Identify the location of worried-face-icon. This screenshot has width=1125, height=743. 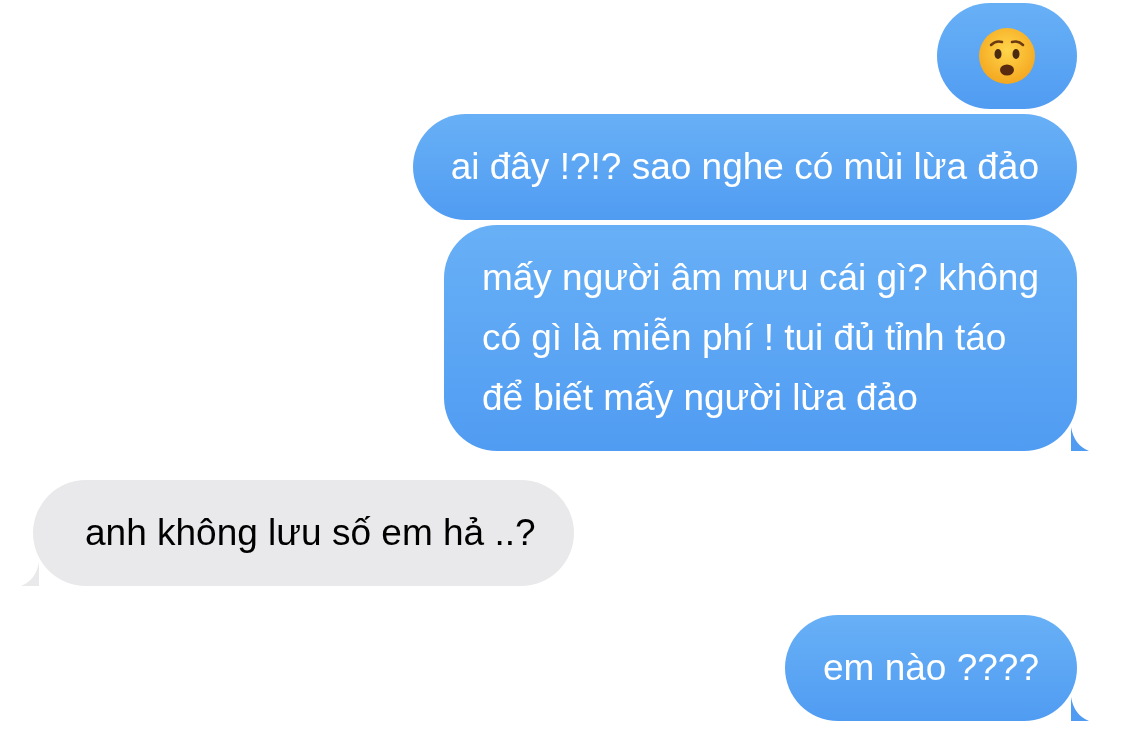
(1007, 56).